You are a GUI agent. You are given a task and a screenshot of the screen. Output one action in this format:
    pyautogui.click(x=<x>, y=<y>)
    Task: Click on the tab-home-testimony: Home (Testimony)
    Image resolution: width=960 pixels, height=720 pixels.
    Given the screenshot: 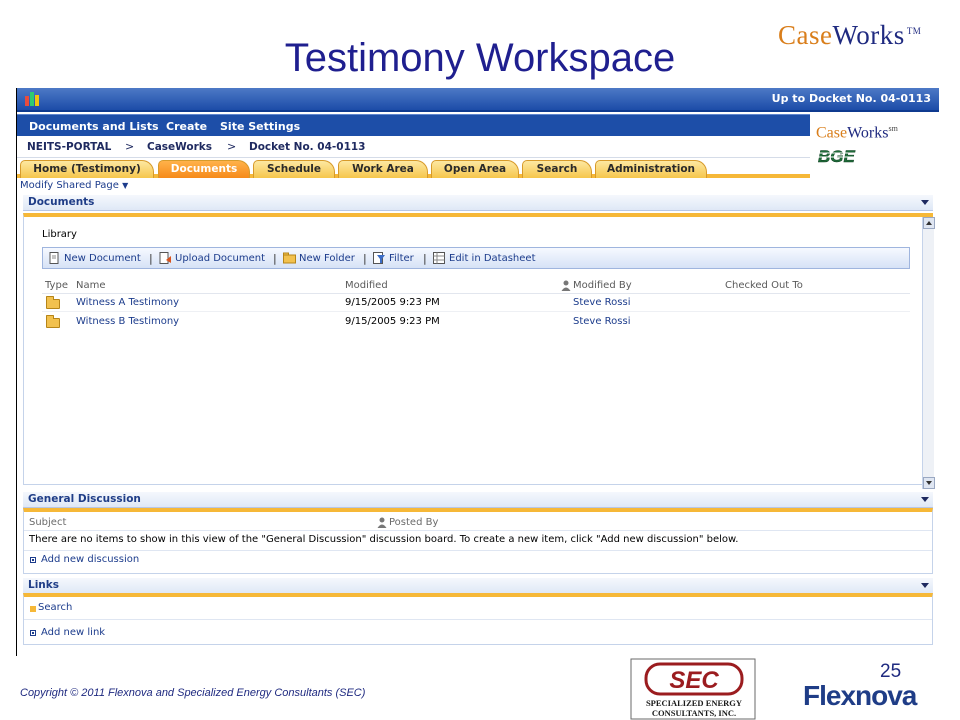 What is the action you would take?
    pyautogui.click(x=87, y=169)
    